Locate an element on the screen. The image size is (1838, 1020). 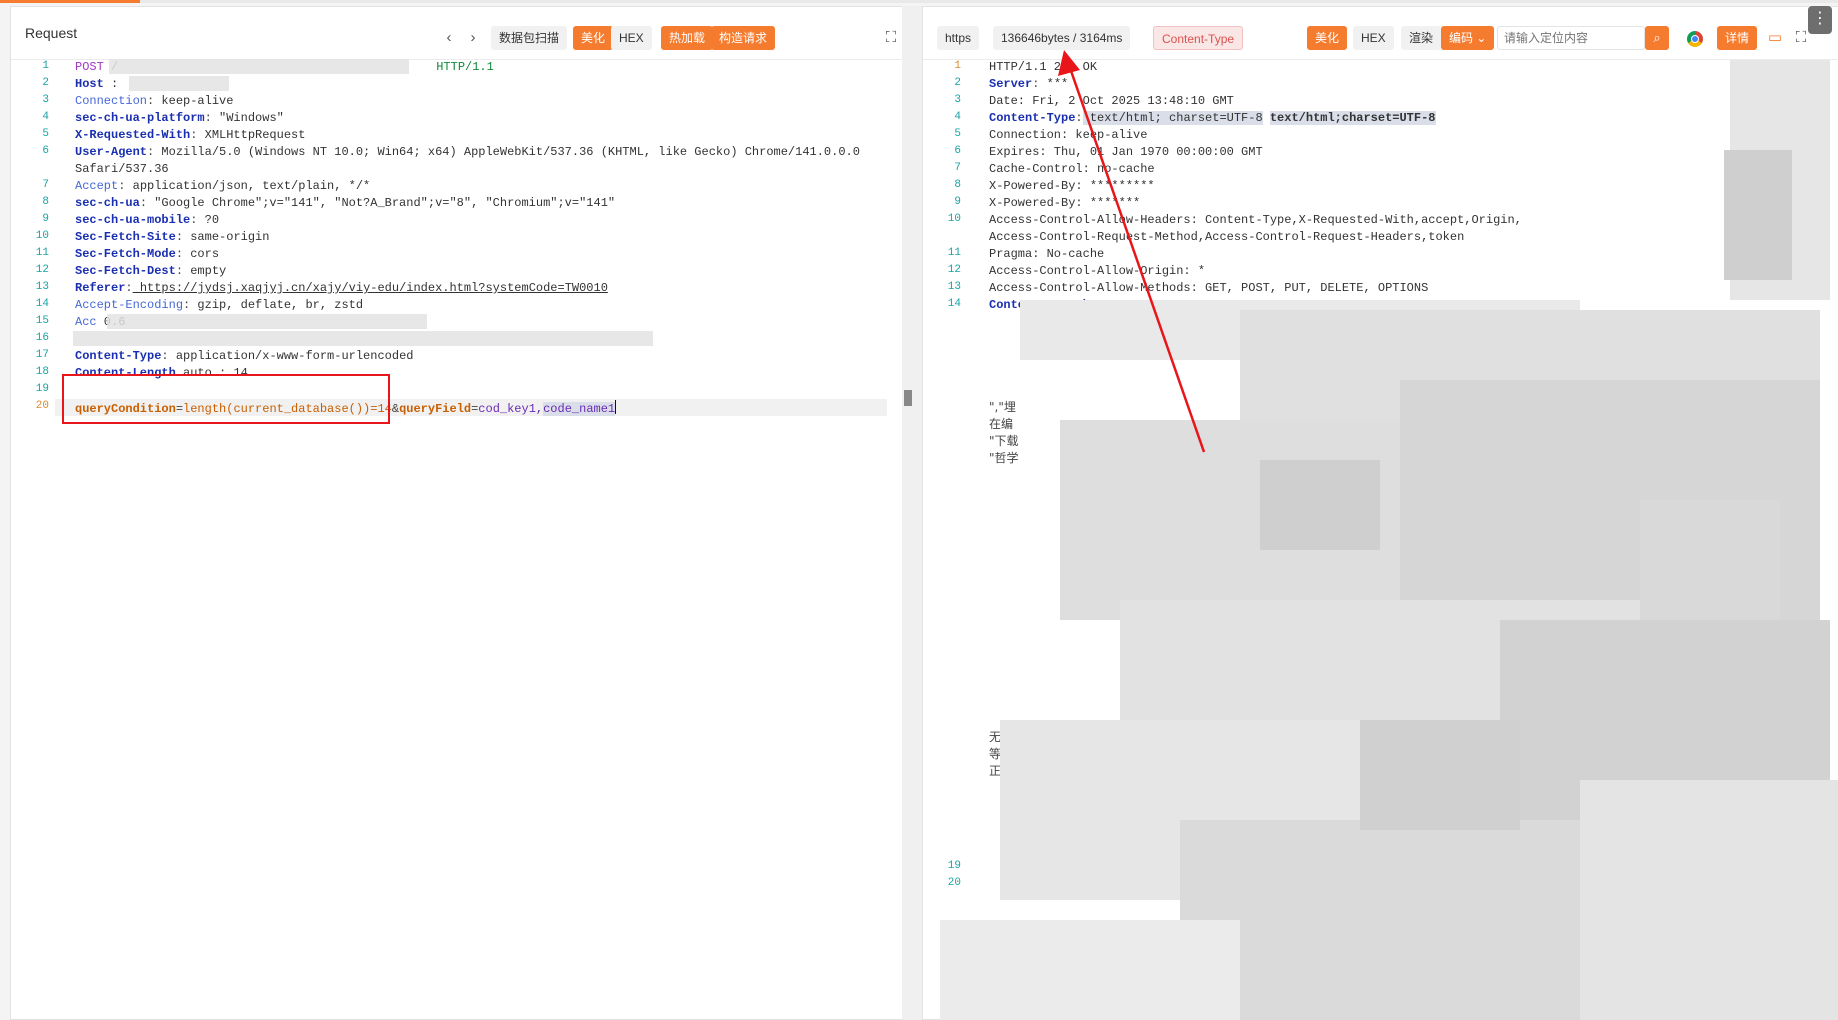
hot-reload-button: 热加载 is located at coordinates (687, 38).